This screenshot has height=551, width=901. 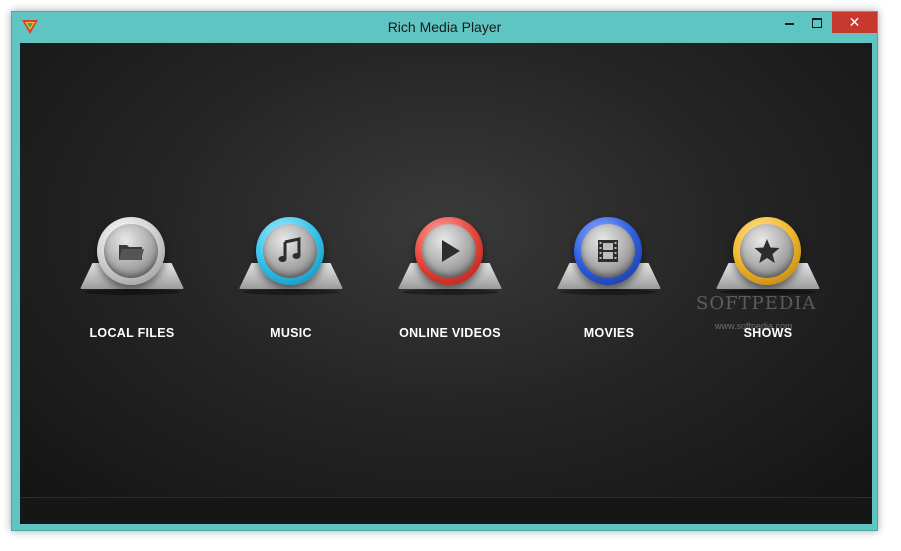 What do you see at coordinates (609, 333) in the screenshot?
I see `menu-label: MOVIES` at bounding box center [609, 333].